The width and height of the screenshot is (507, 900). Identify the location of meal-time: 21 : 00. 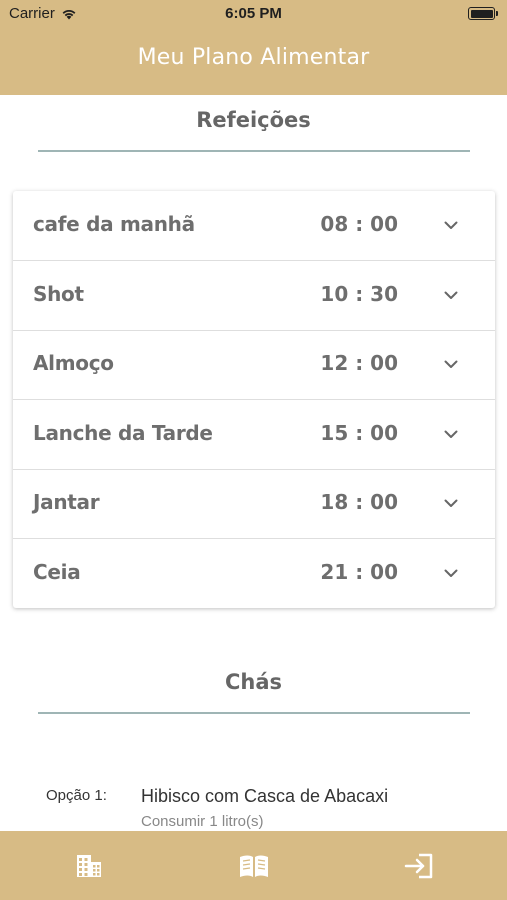
(359, 571).